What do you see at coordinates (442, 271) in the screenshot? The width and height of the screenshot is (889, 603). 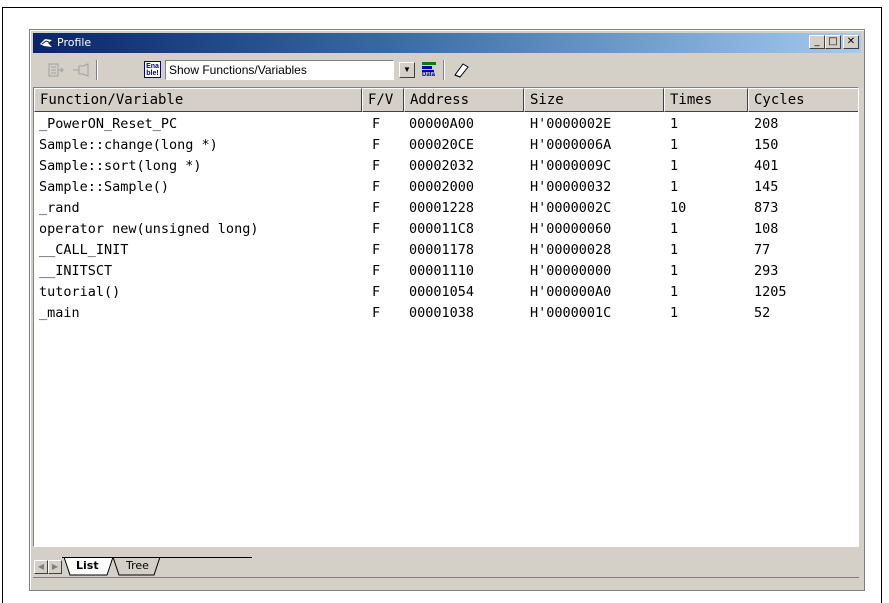 I see `address-cell: 00001110` at bounding box center [442, 271].